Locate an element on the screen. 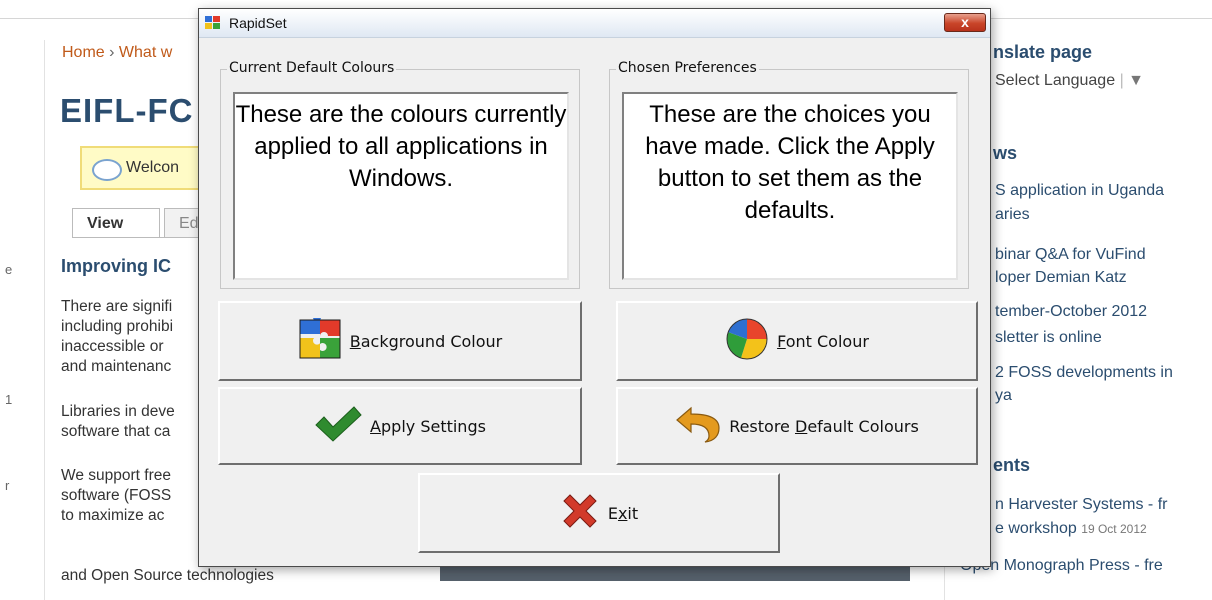  news-link: ya is located at coordinates (1003, 396).